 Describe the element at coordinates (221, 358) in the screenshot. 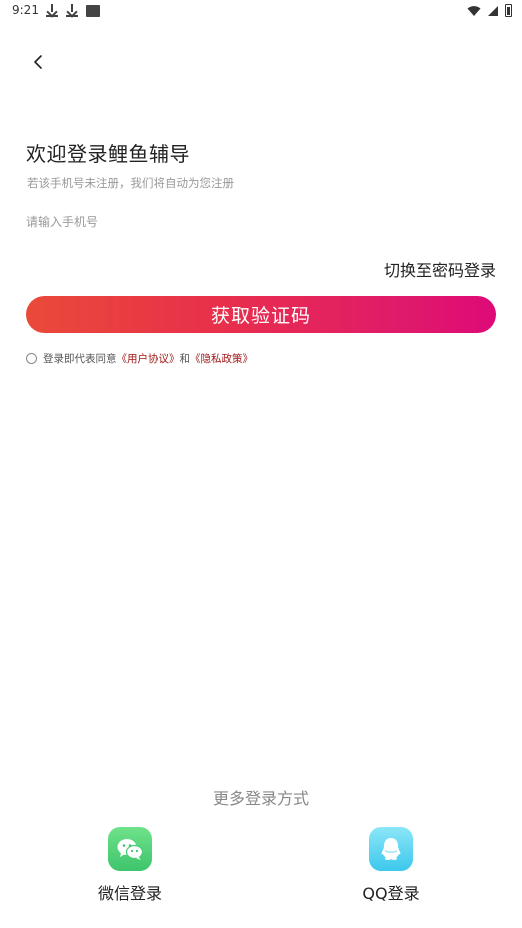

I see `privacy-policy-link: 《隐私政策》` at that location.